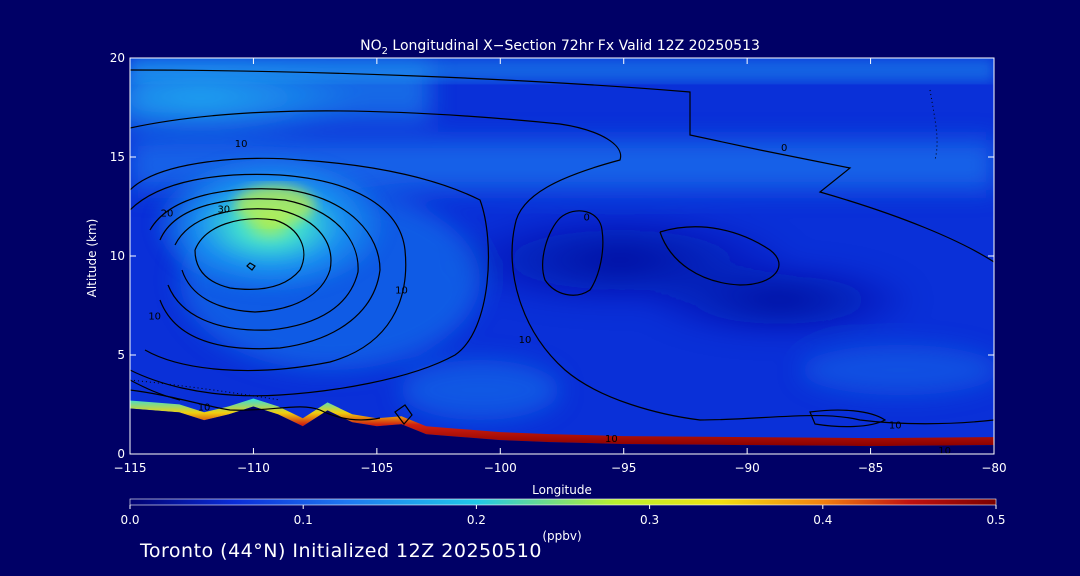 The height and width of the screenshot is (576, 1080). I want to click on x-tick-label: −100, so click(500, 468).